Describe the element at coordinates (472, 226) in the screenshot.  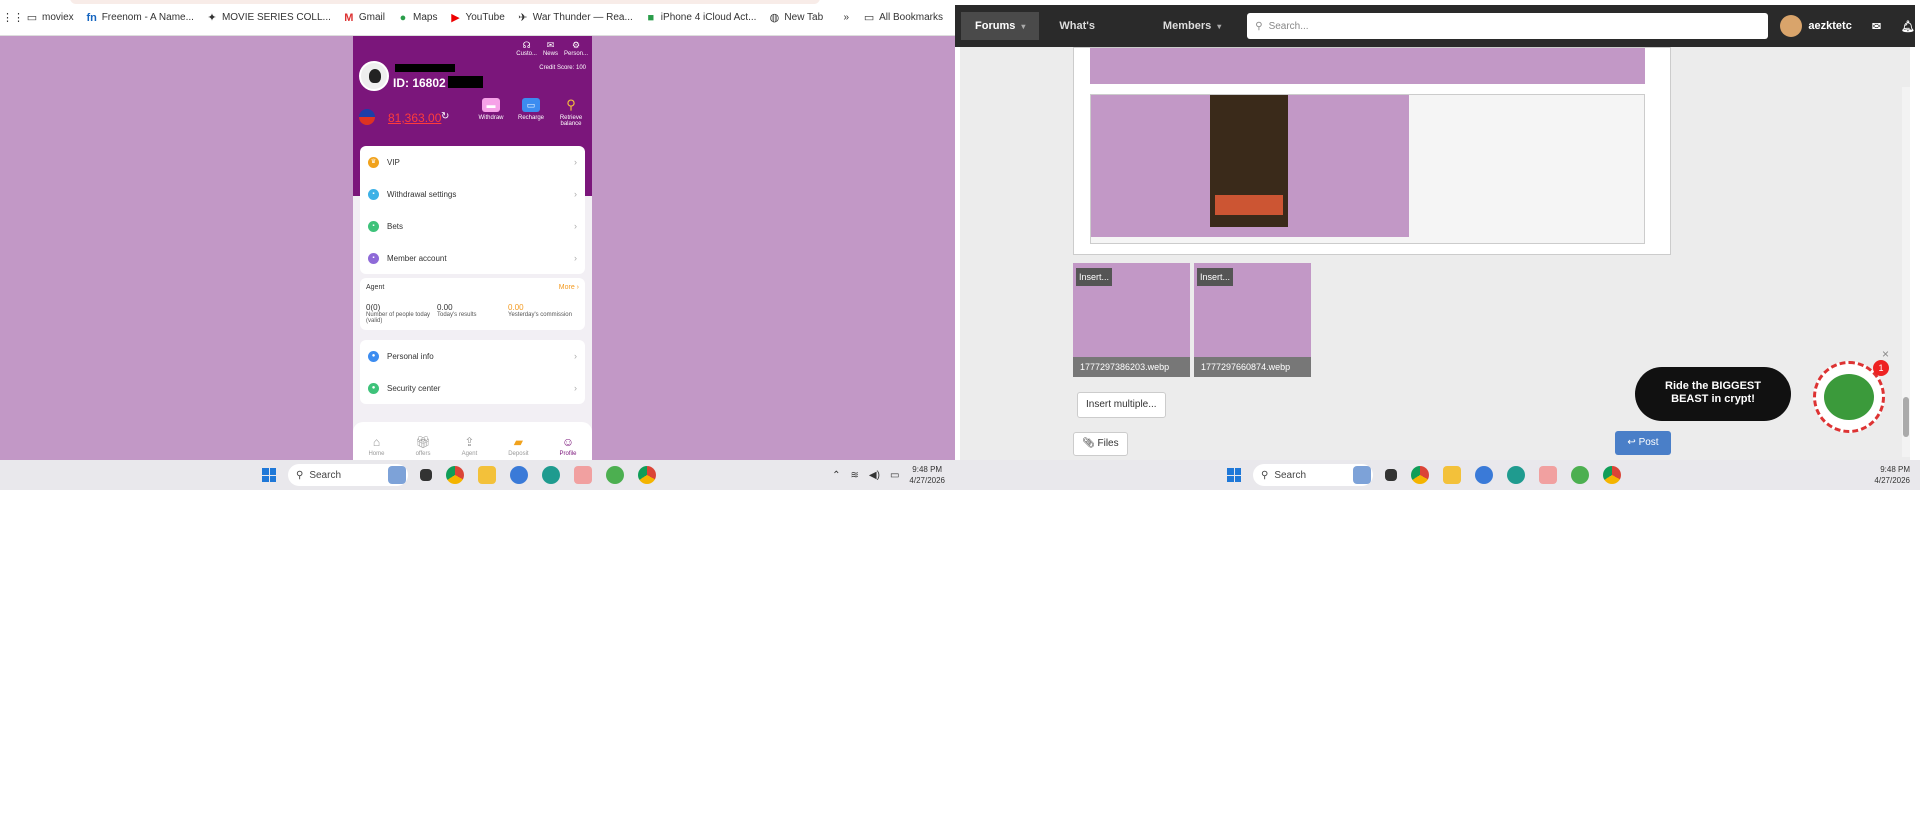
I see `menu-item-bets: ▪ Bets ›` at that location.